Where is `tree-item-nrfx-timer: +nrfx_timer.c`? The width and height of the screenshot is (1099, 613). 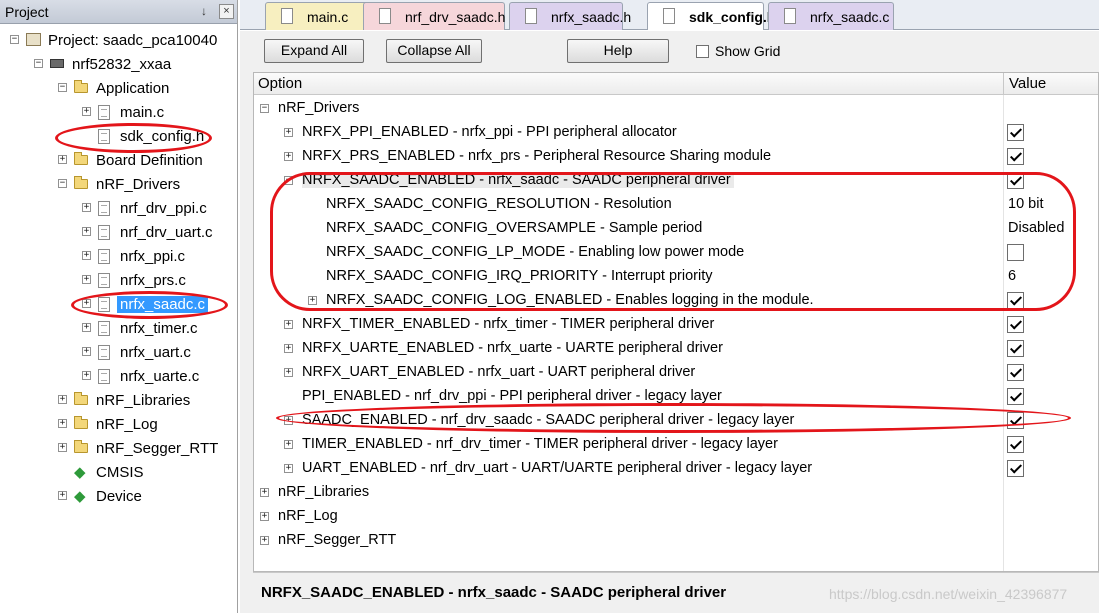
tree-item-nrfx-timer: +nrfx_timer.c is located at coordinates (119, 329).